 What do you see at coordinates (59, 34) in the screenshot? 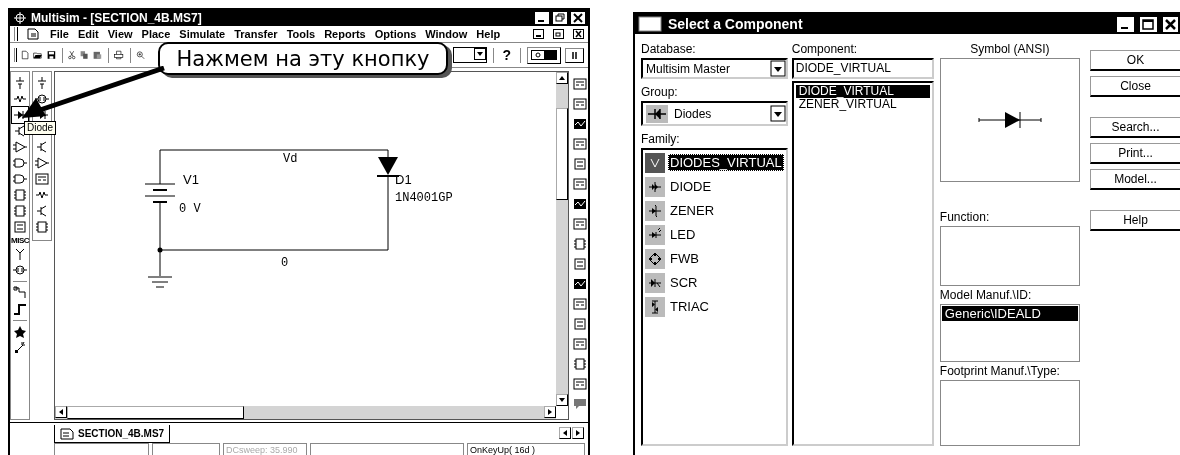
I see `menu-item: File` at bounding box center [59, 34].